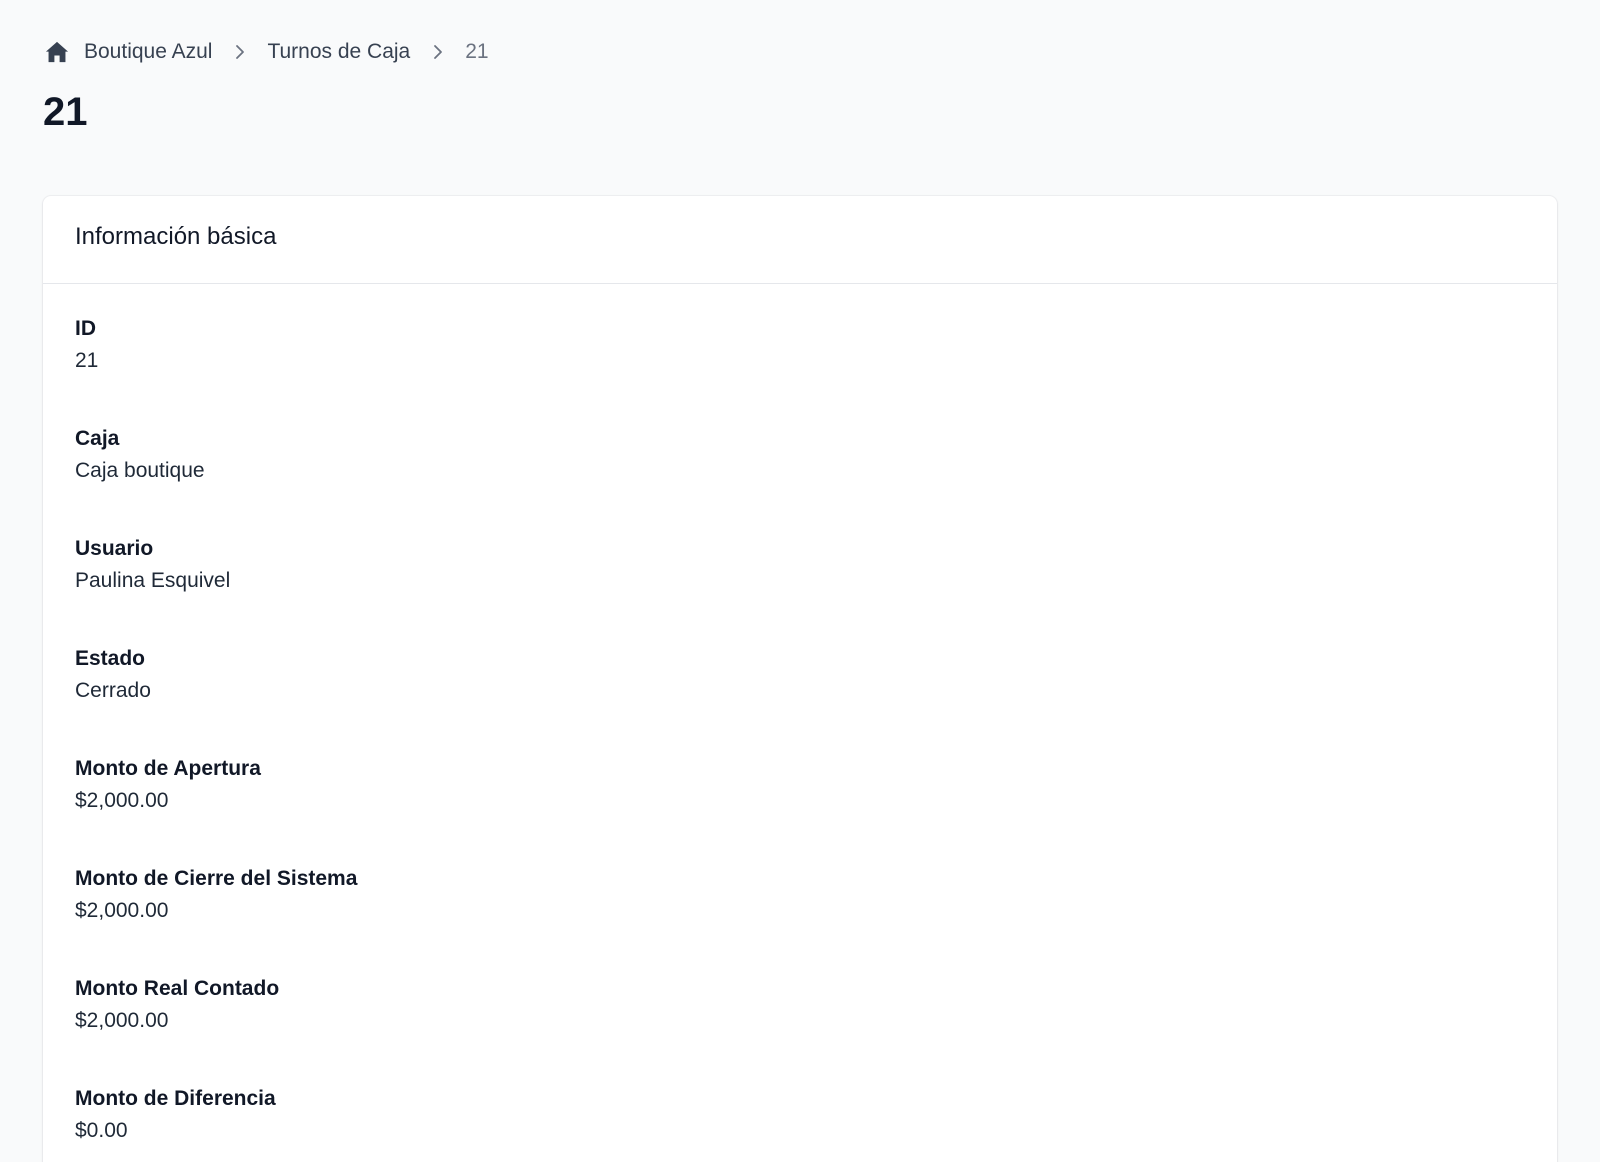  What do you see at coordinates (266, 52) in the screenshot?
I see `breadcrumb: Boutique Azul Turnos de Caja 21` at bounding box center [266, 52].